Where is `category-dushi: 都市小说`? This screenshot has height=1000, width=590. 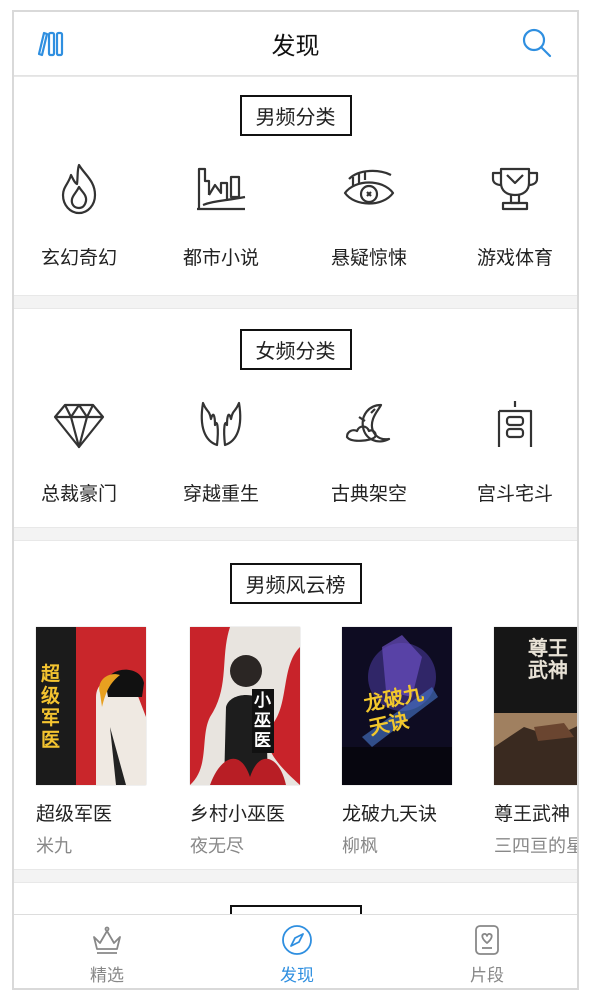 category-dushi: 都市小说 is located at coordinates (221, 215).